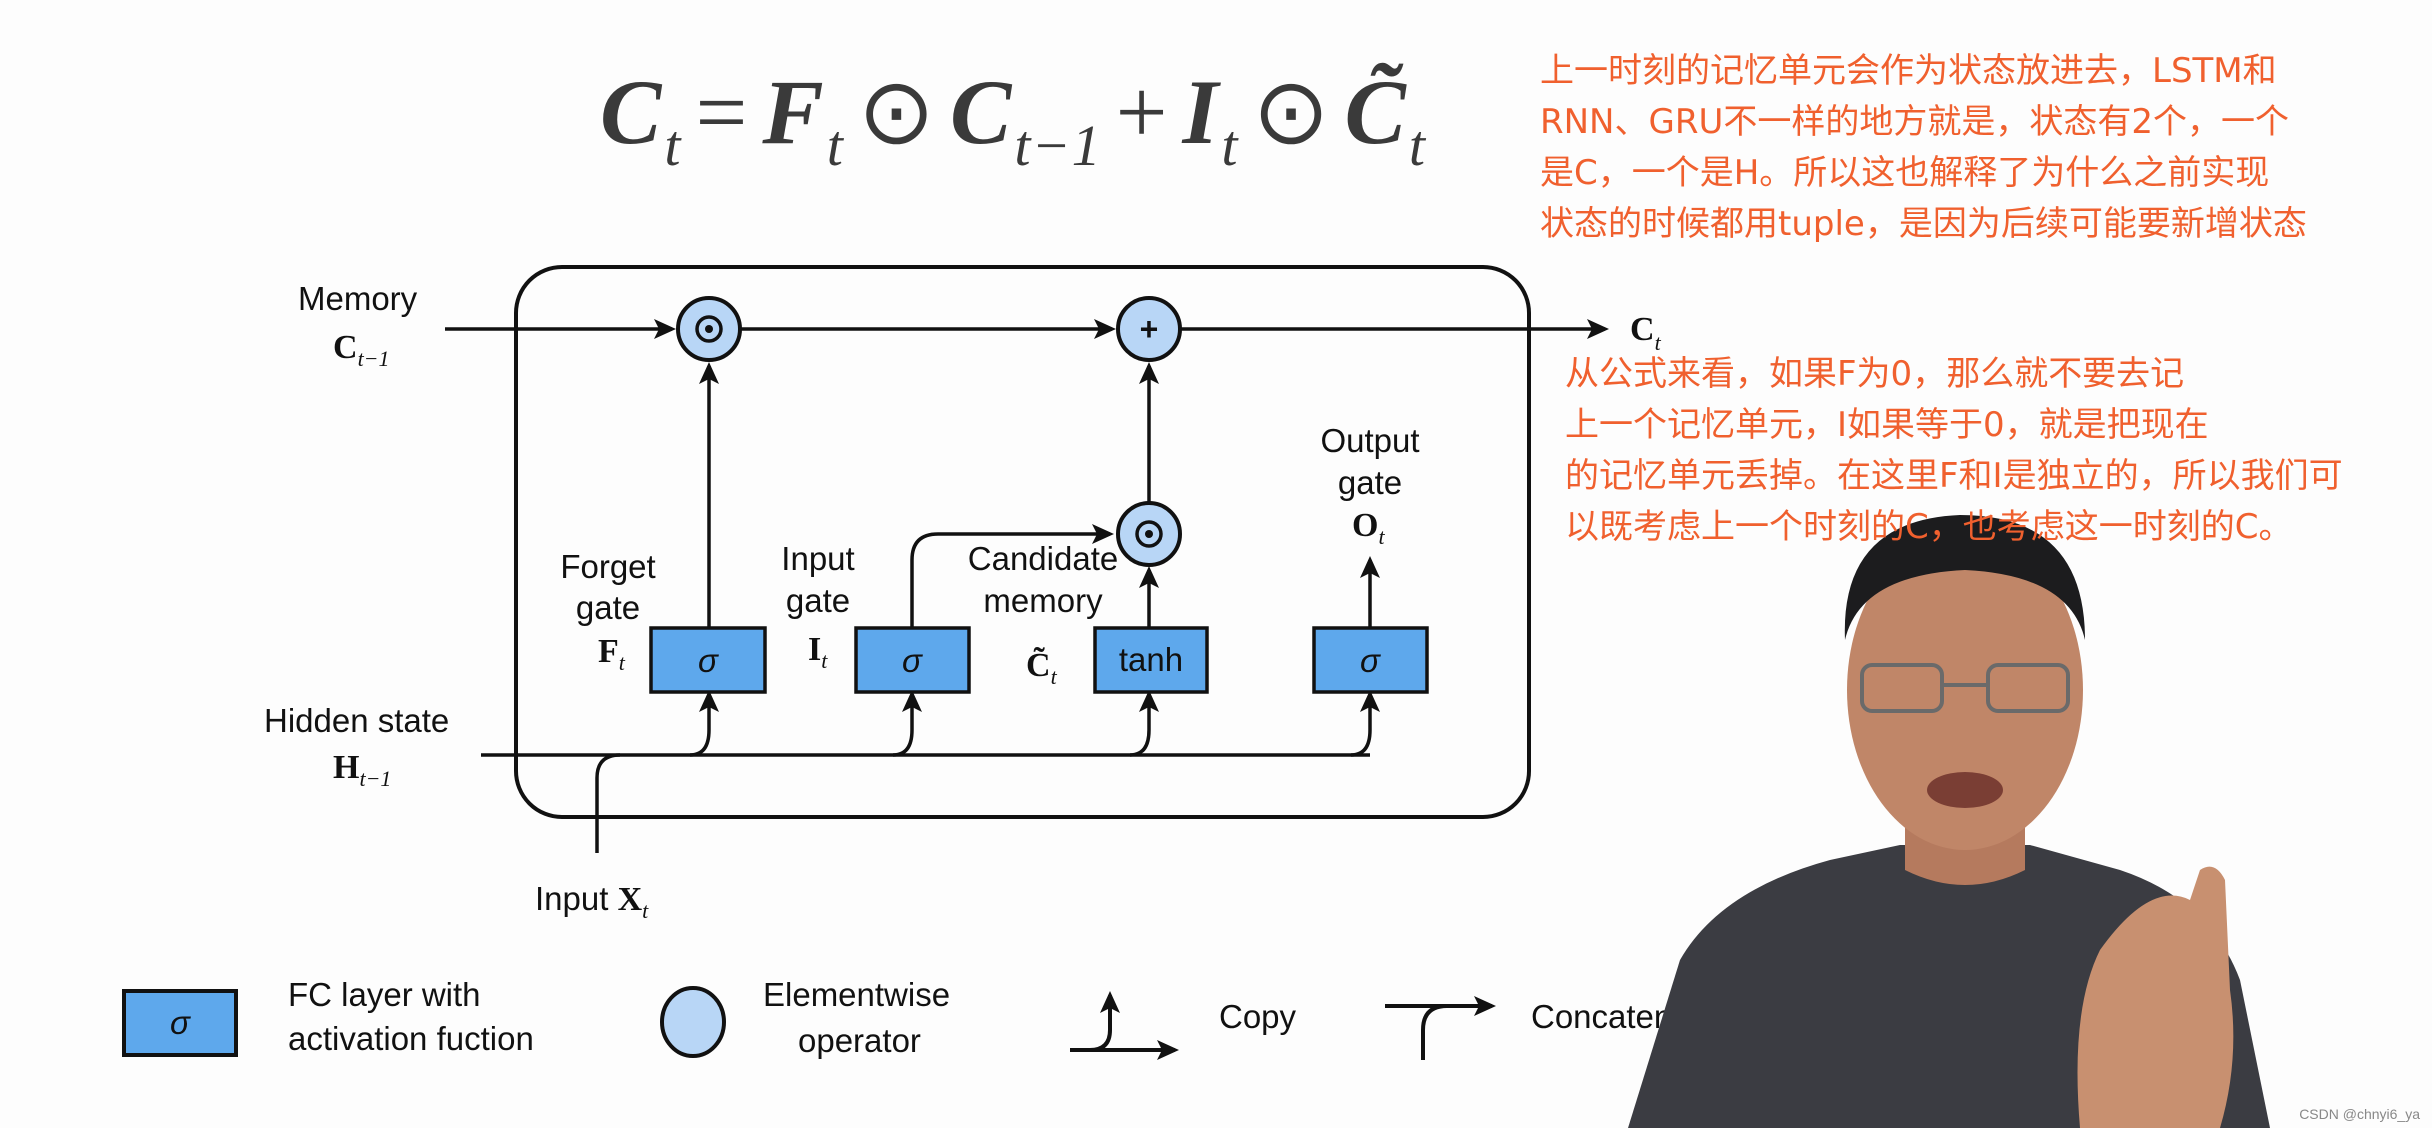  I want to click on output-gate-label: gate, so click(1370, 482).